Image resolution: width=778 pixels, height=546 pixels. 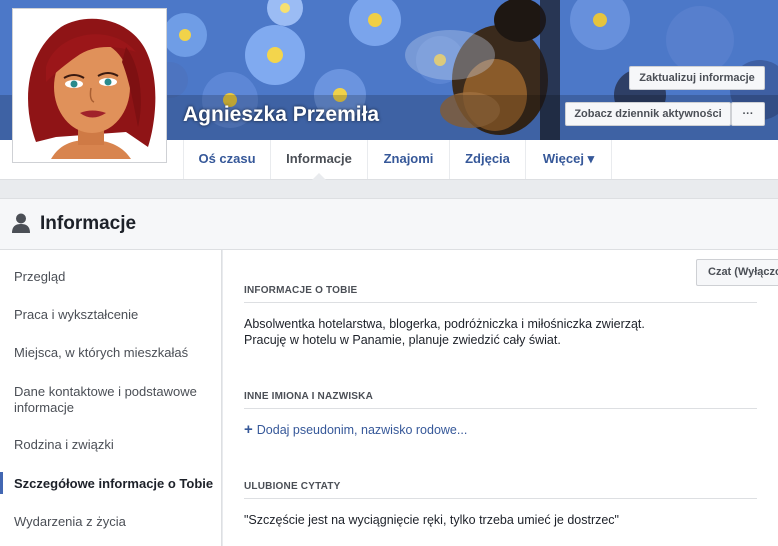 What do you see at coordinates (409, 159) in the screenshot?
I see `tab-friends: Znajomi` at bounding box center [409, 159].